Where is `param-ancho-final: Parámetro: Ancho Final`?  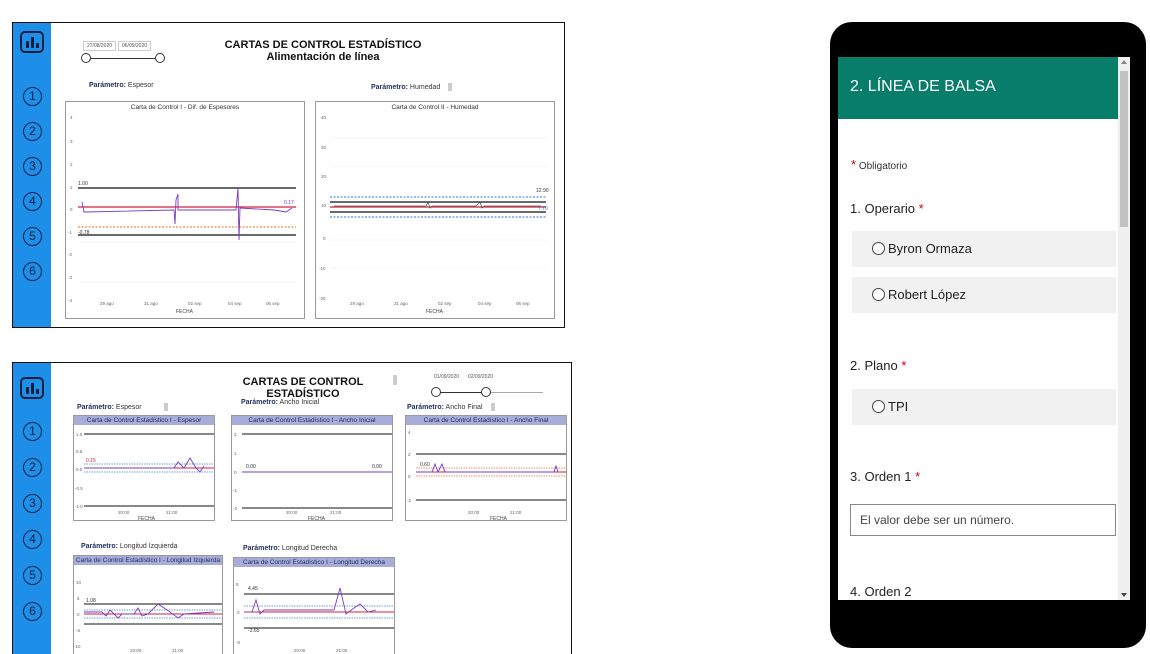
param-ancho-final: Parámetro: Ancho Final is located at coordinates (451, 407).